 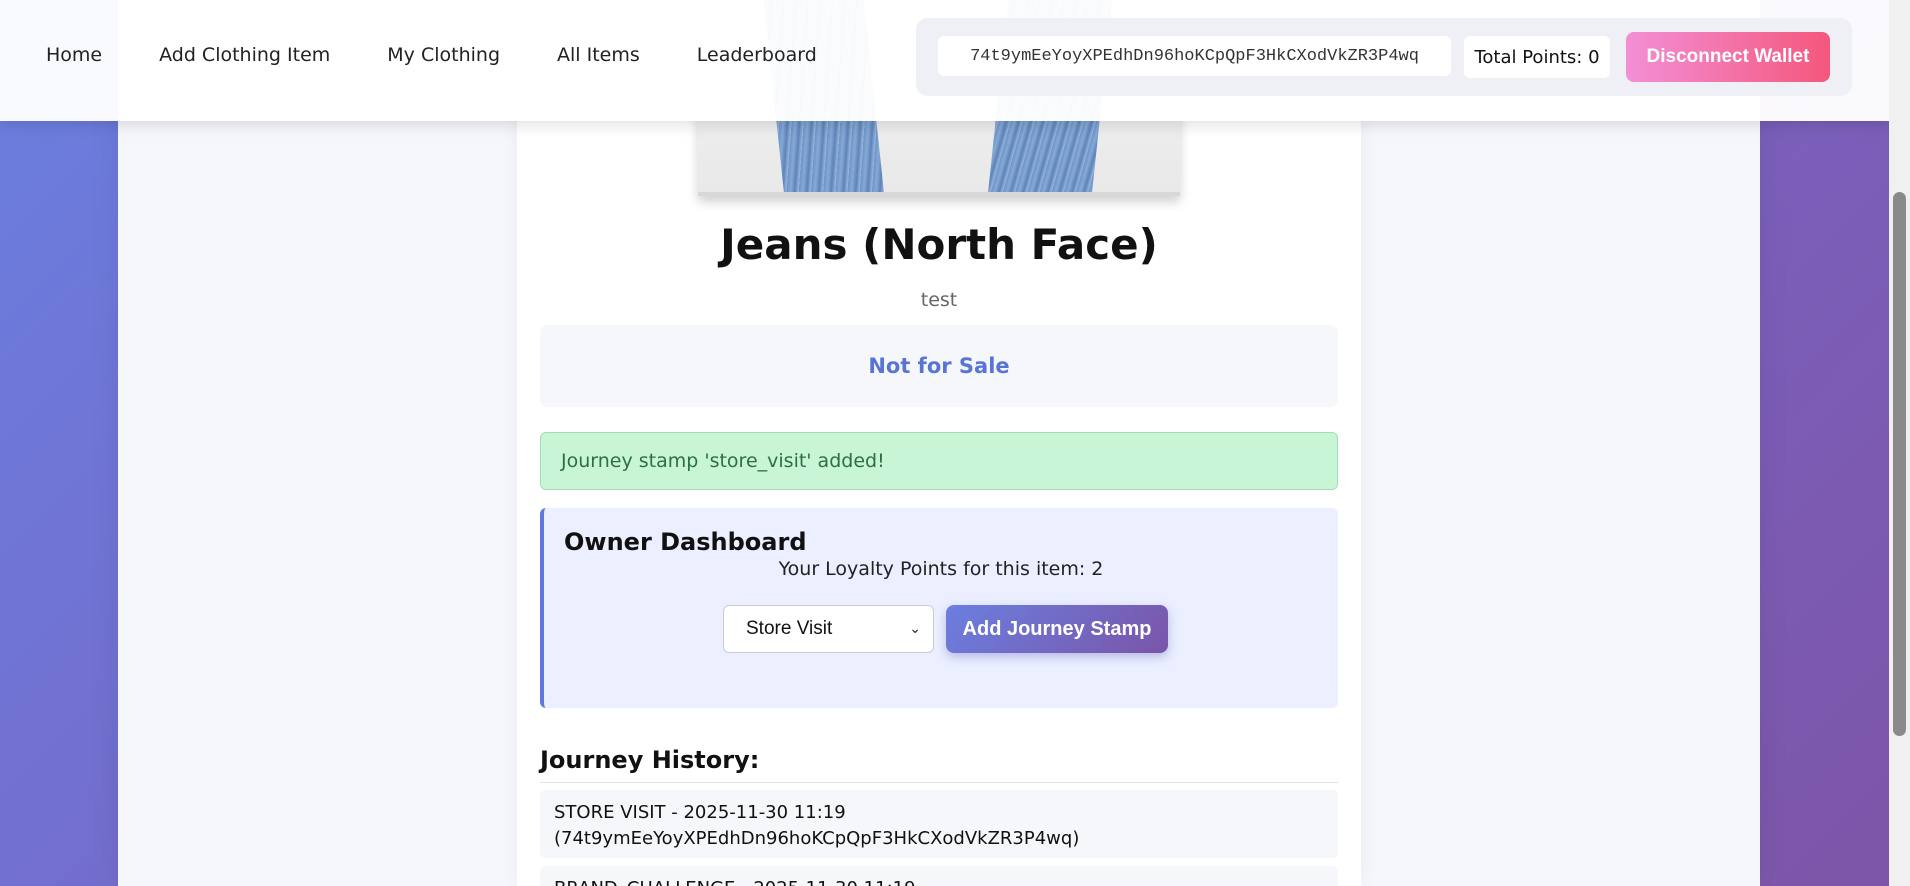 I want to click on scrollbar-thumb, so click(x=1899, y=464).